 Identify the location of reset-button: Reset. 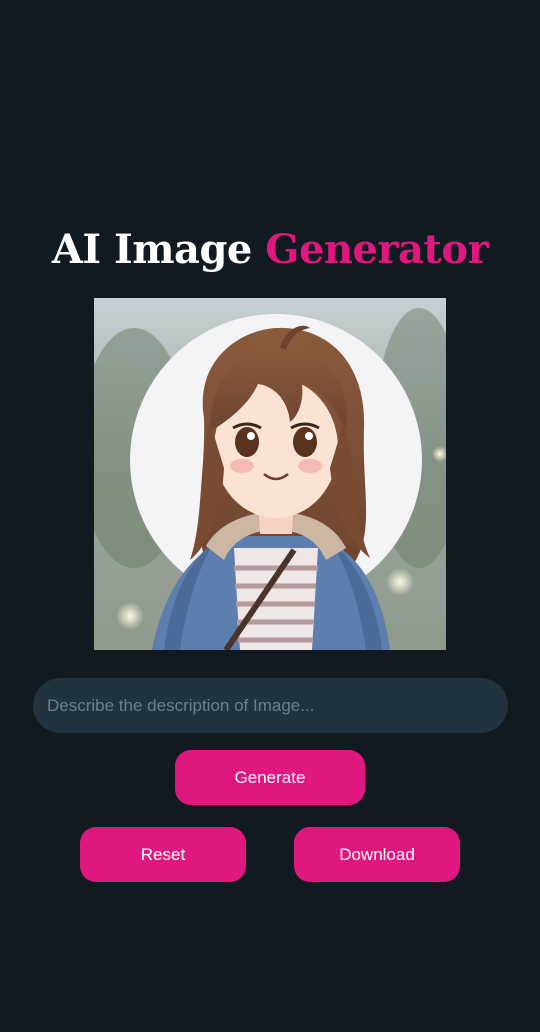
(163, 854).